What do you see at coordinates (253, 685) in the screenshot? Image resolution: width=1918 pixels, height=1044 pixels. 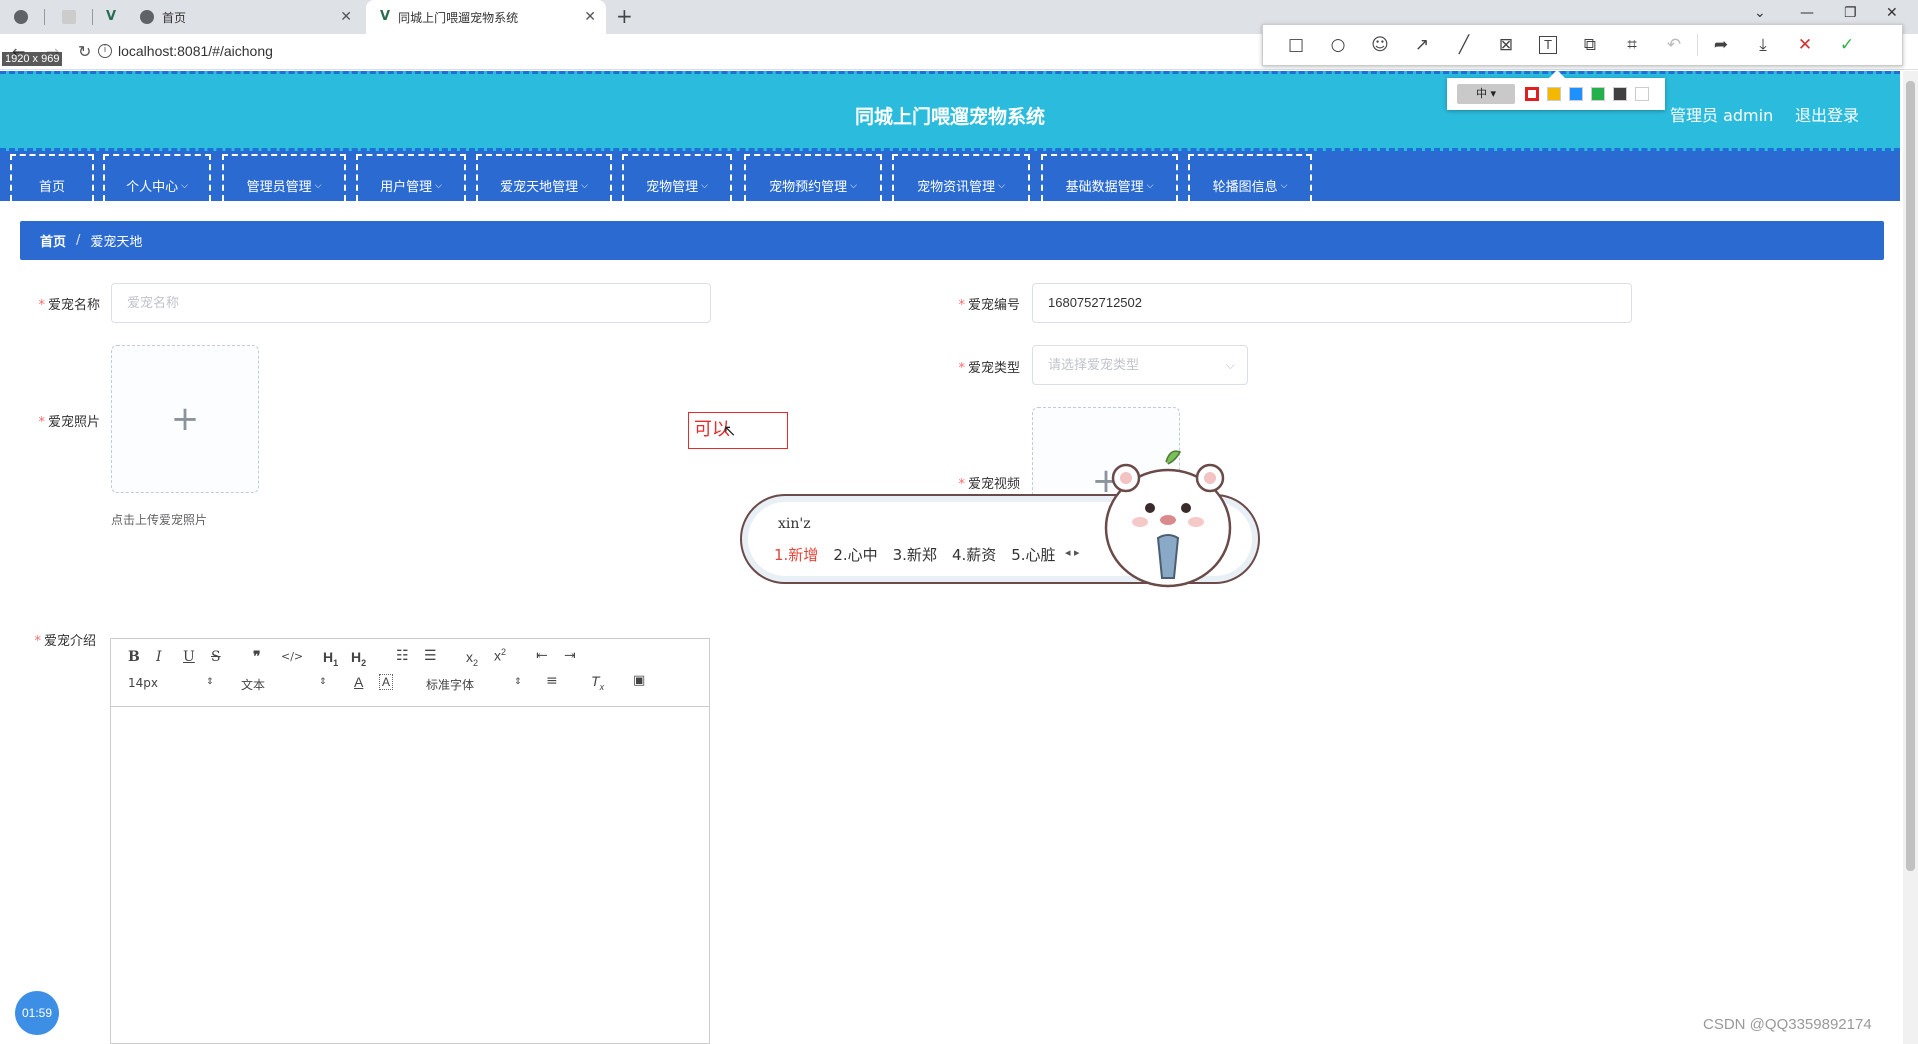 I see `select-value: 文本` at bounding box center [253, 685].